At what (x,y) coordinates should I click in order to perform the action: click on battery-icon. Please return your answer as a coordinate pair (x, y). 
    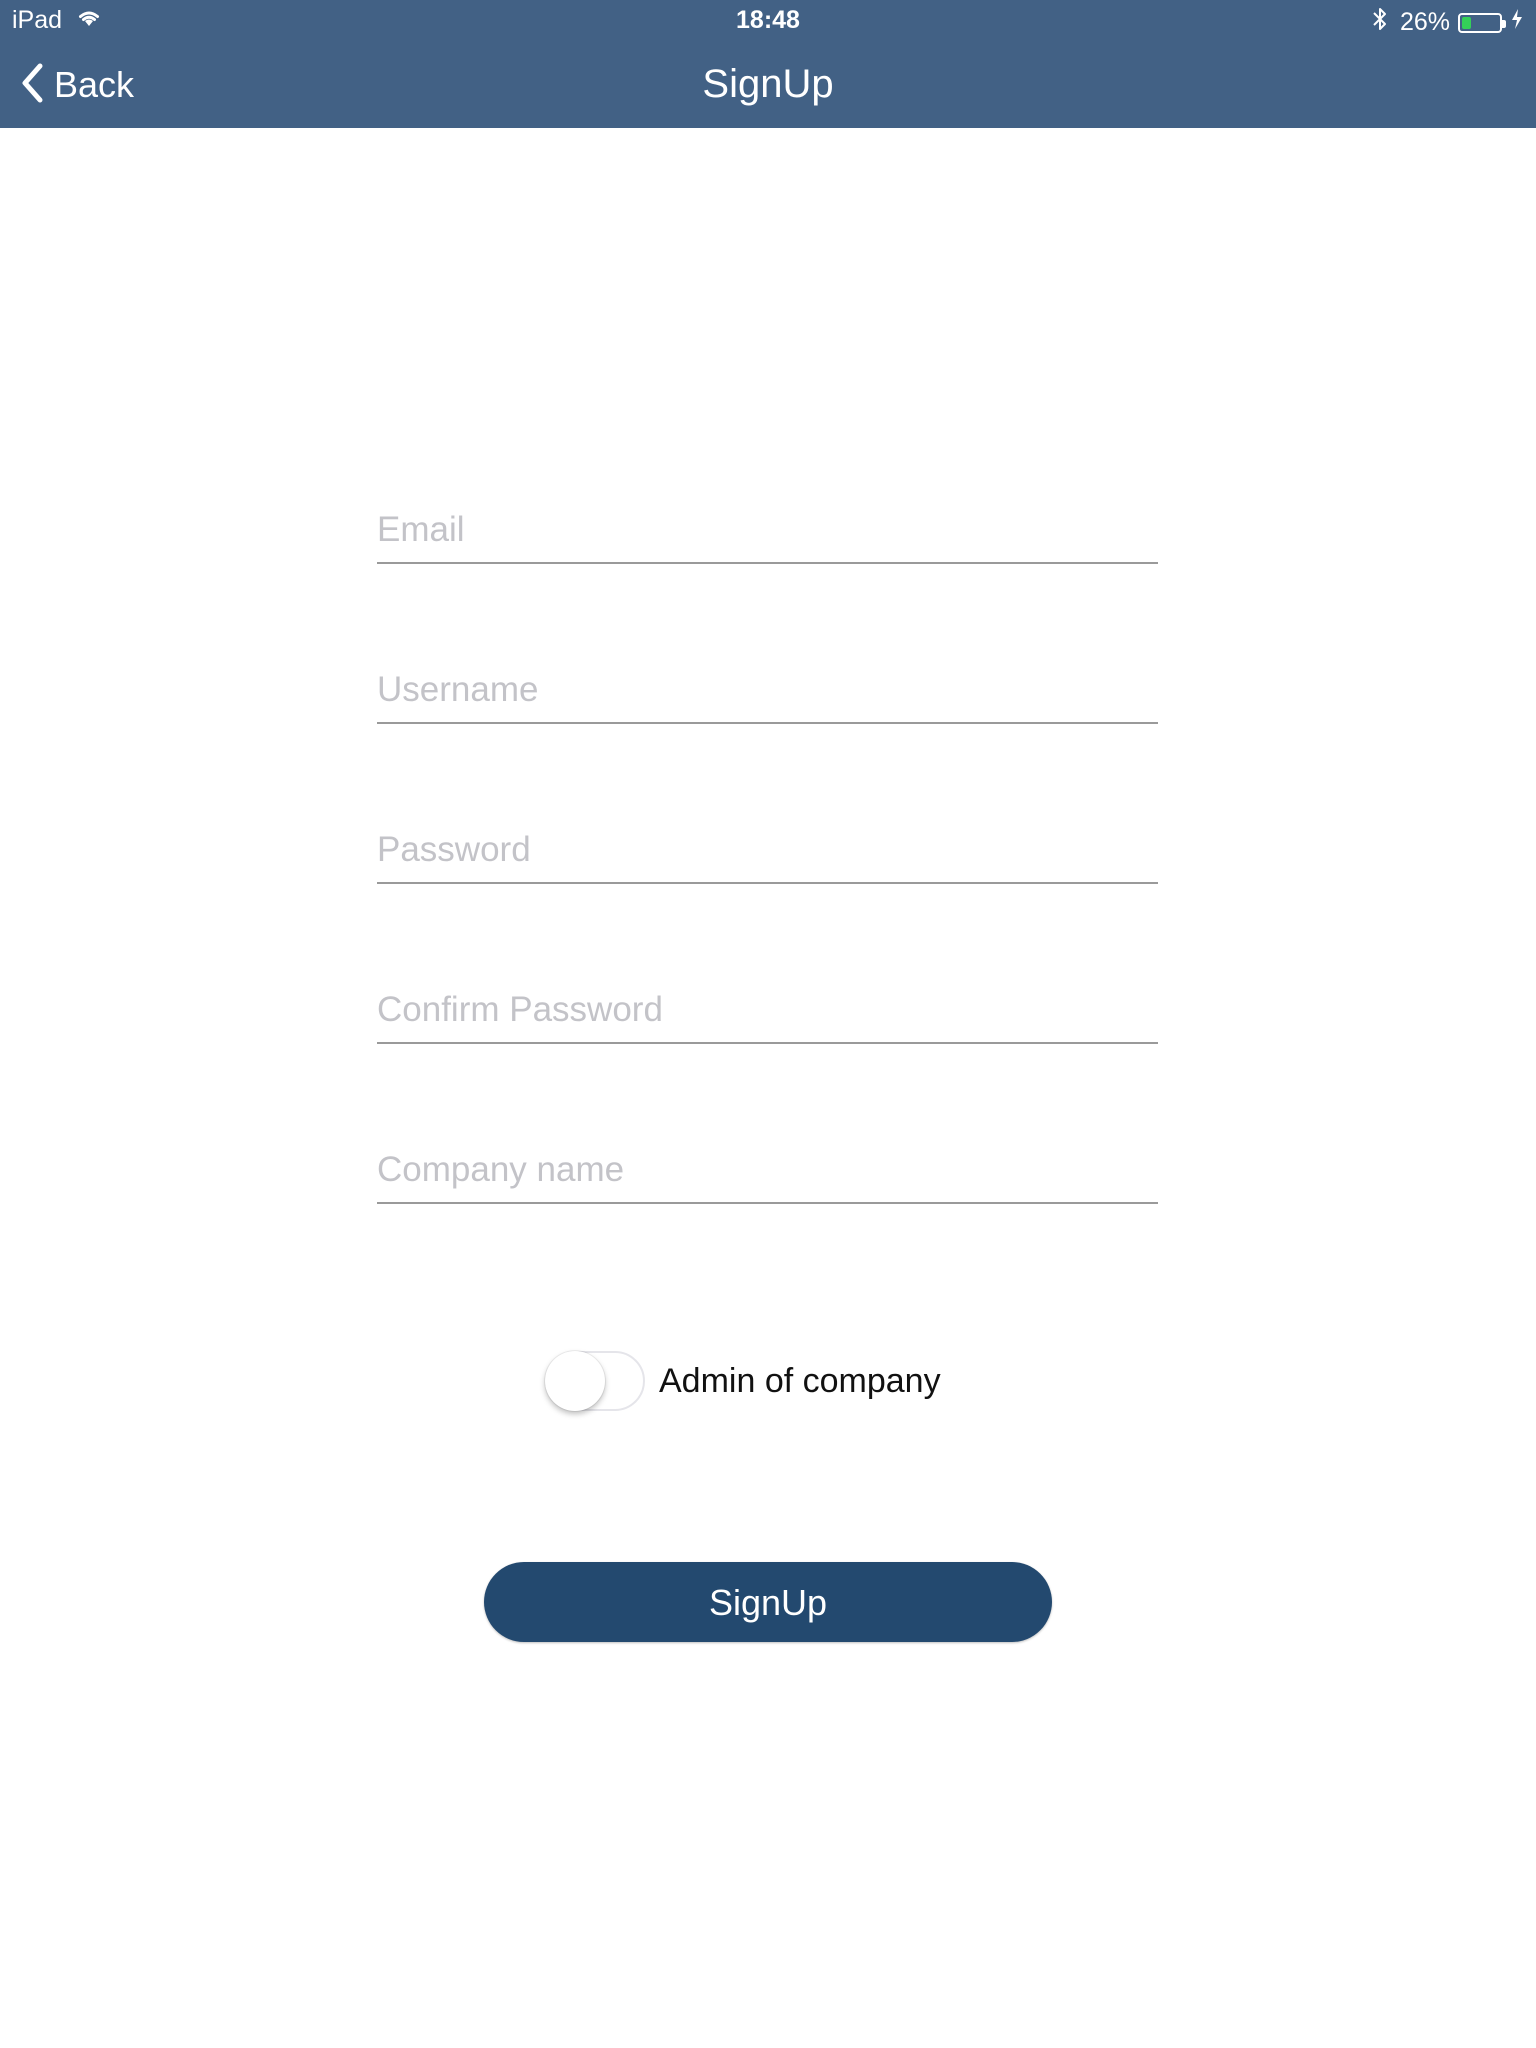
    Looking at the image, I should click on (1482, 22).